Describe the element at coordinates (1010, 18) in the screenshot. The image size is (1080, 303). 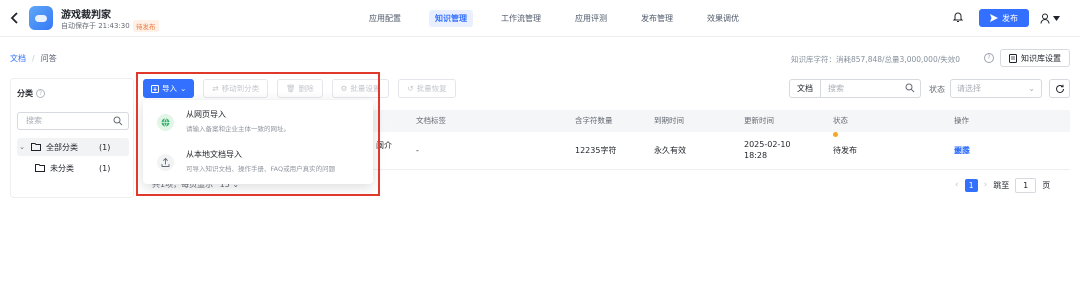
I see `publish-label: 发布` at that location.